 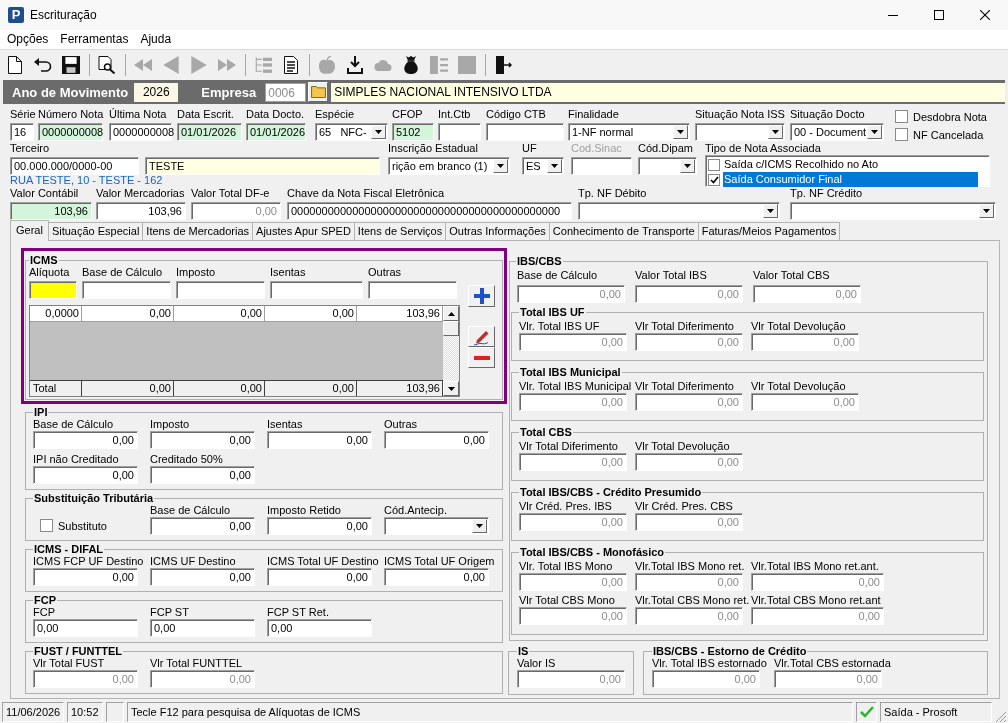 What do you see at coordinates (262, 166) in the screenshot?
I see `input-field: TESTE` at bounding box center [262, 166].